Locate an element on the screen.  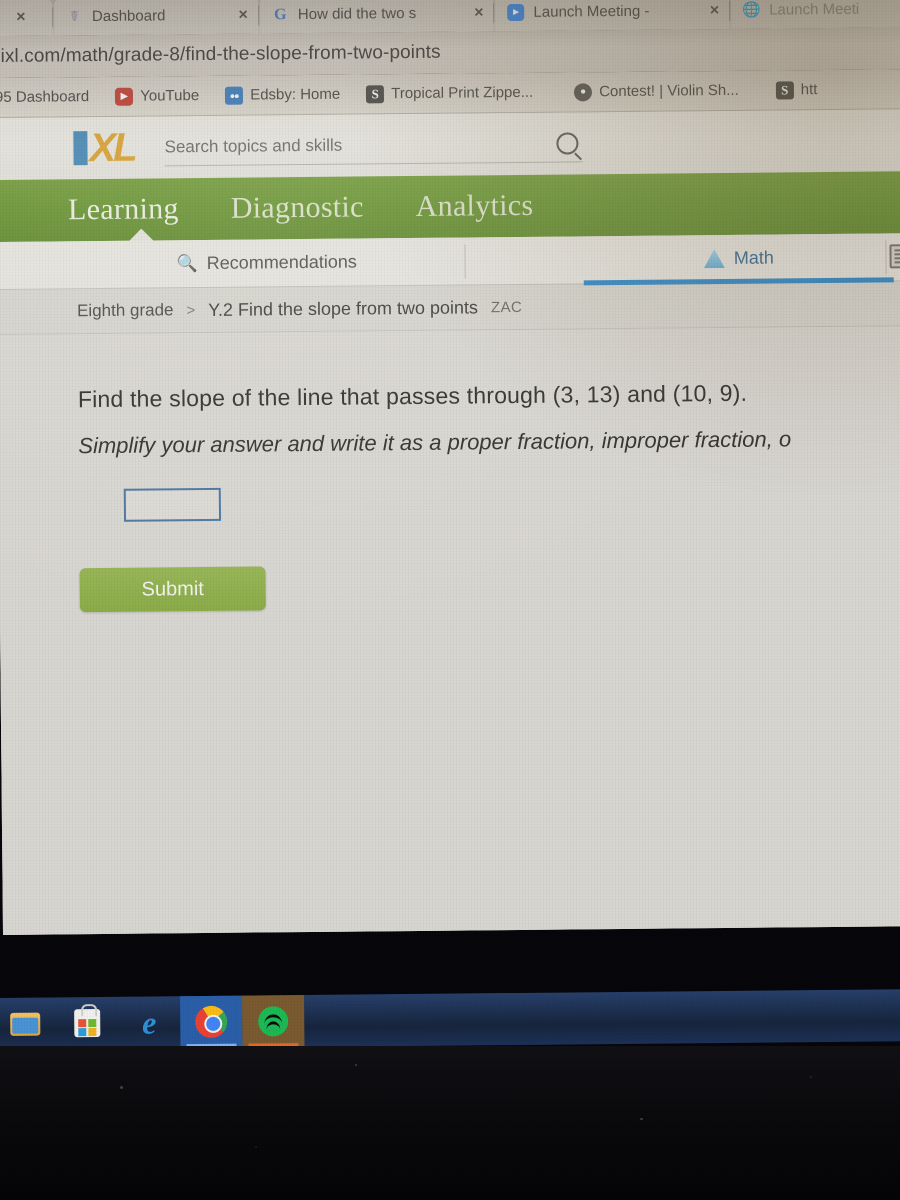
browser-tab-launch-meeting-2: 🌐 Launch Meeti is located at coordinates (815, 14).